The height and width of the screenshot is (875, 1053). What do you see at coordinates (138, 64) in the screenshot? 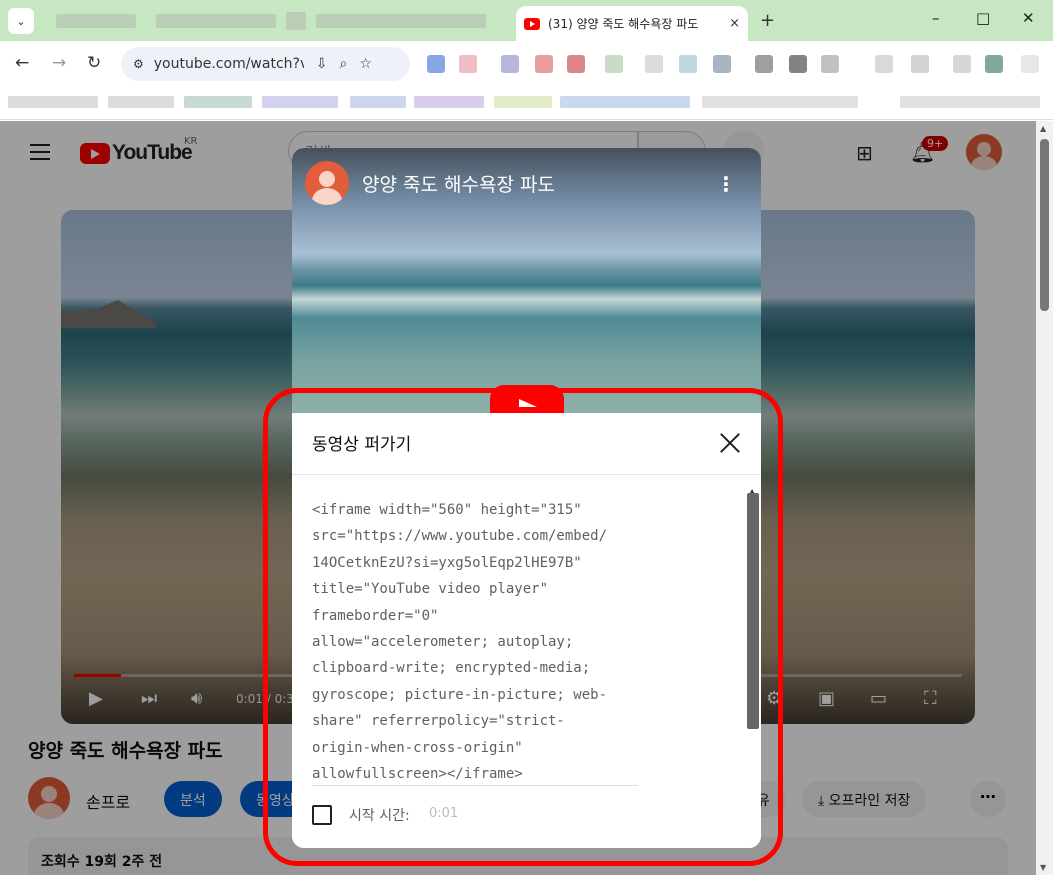
I see `site-info-icon: ⚙` at bounding box center [138, 64].